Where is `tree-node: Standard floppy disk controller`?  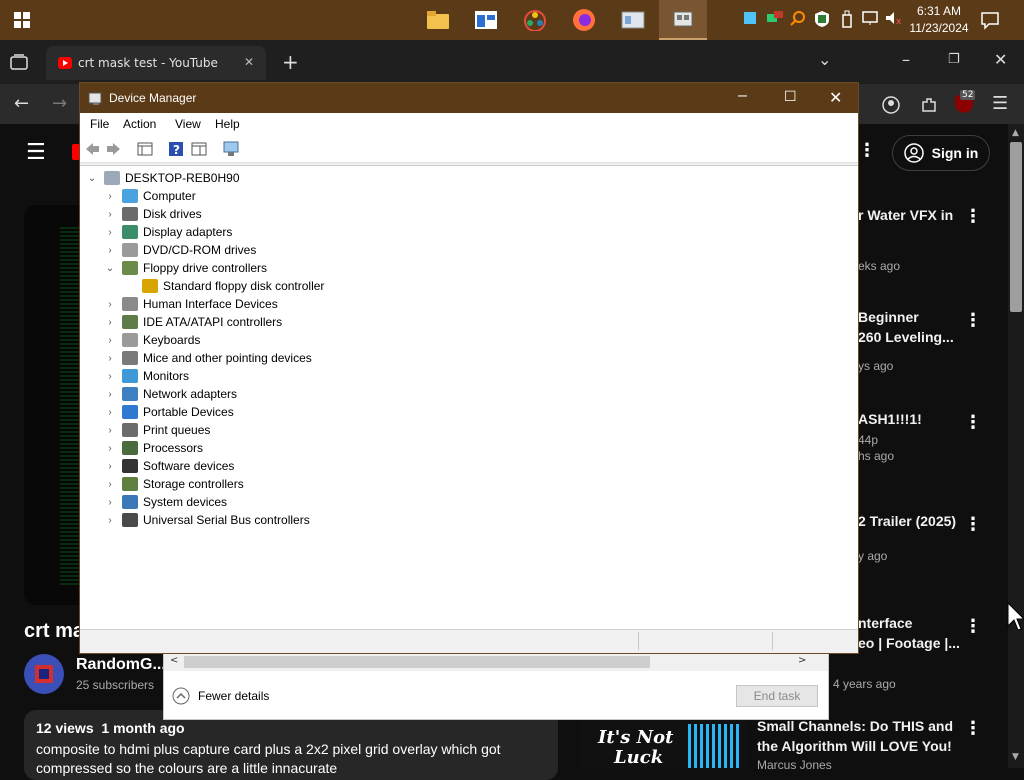
tree-node: Standard floppy disk controller is located at coordinates (224, 286).